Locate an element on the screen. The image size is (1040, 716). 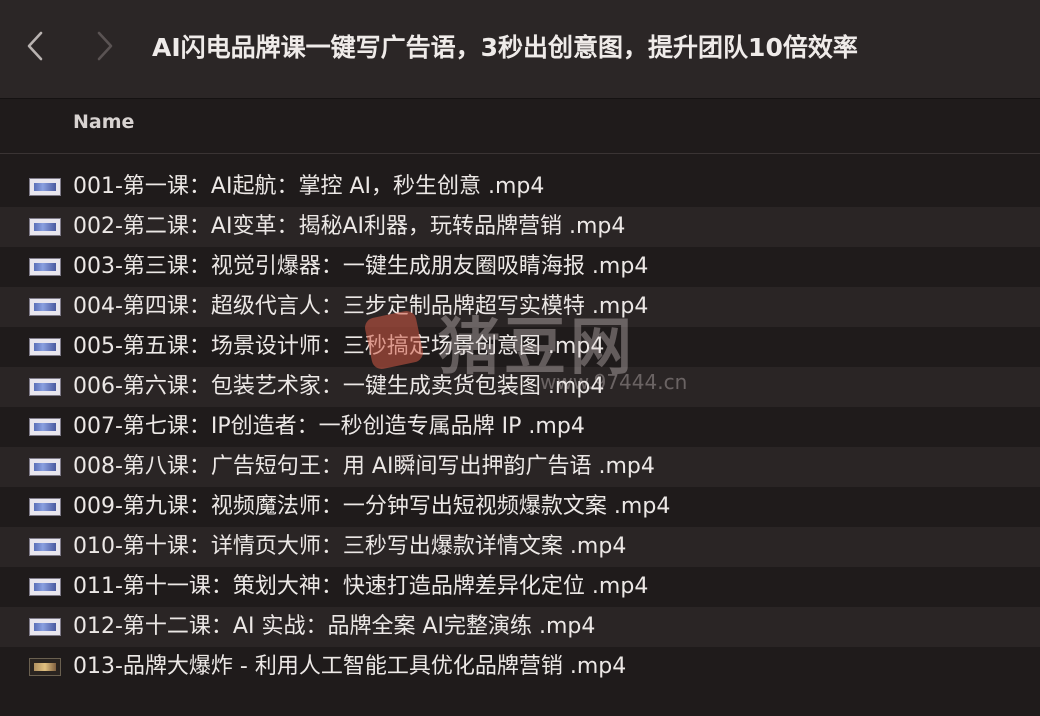
chevron-right-icon is located at coordinates (105, 46).